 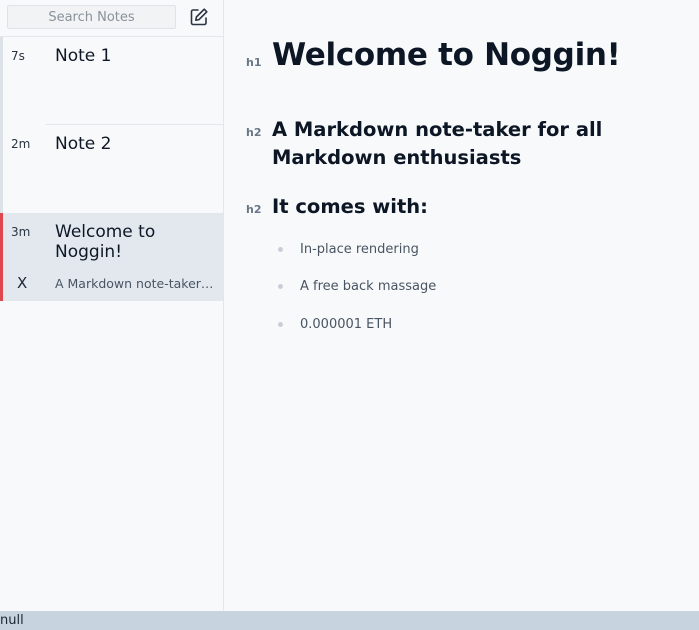 I want to click on document-heading-2: It comes with:, so click(x=350, y=206).